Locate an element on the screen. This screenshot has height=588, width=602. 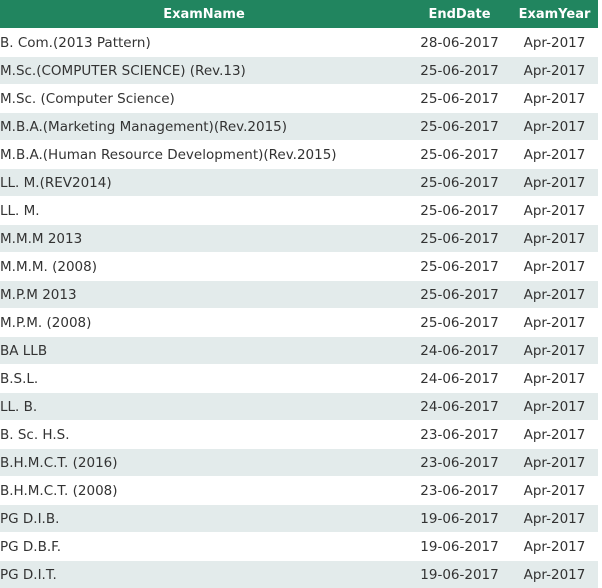
table-row: M.M.M. (2008)25-06-2017Apr-2017 is located at coordinates (299, 267).